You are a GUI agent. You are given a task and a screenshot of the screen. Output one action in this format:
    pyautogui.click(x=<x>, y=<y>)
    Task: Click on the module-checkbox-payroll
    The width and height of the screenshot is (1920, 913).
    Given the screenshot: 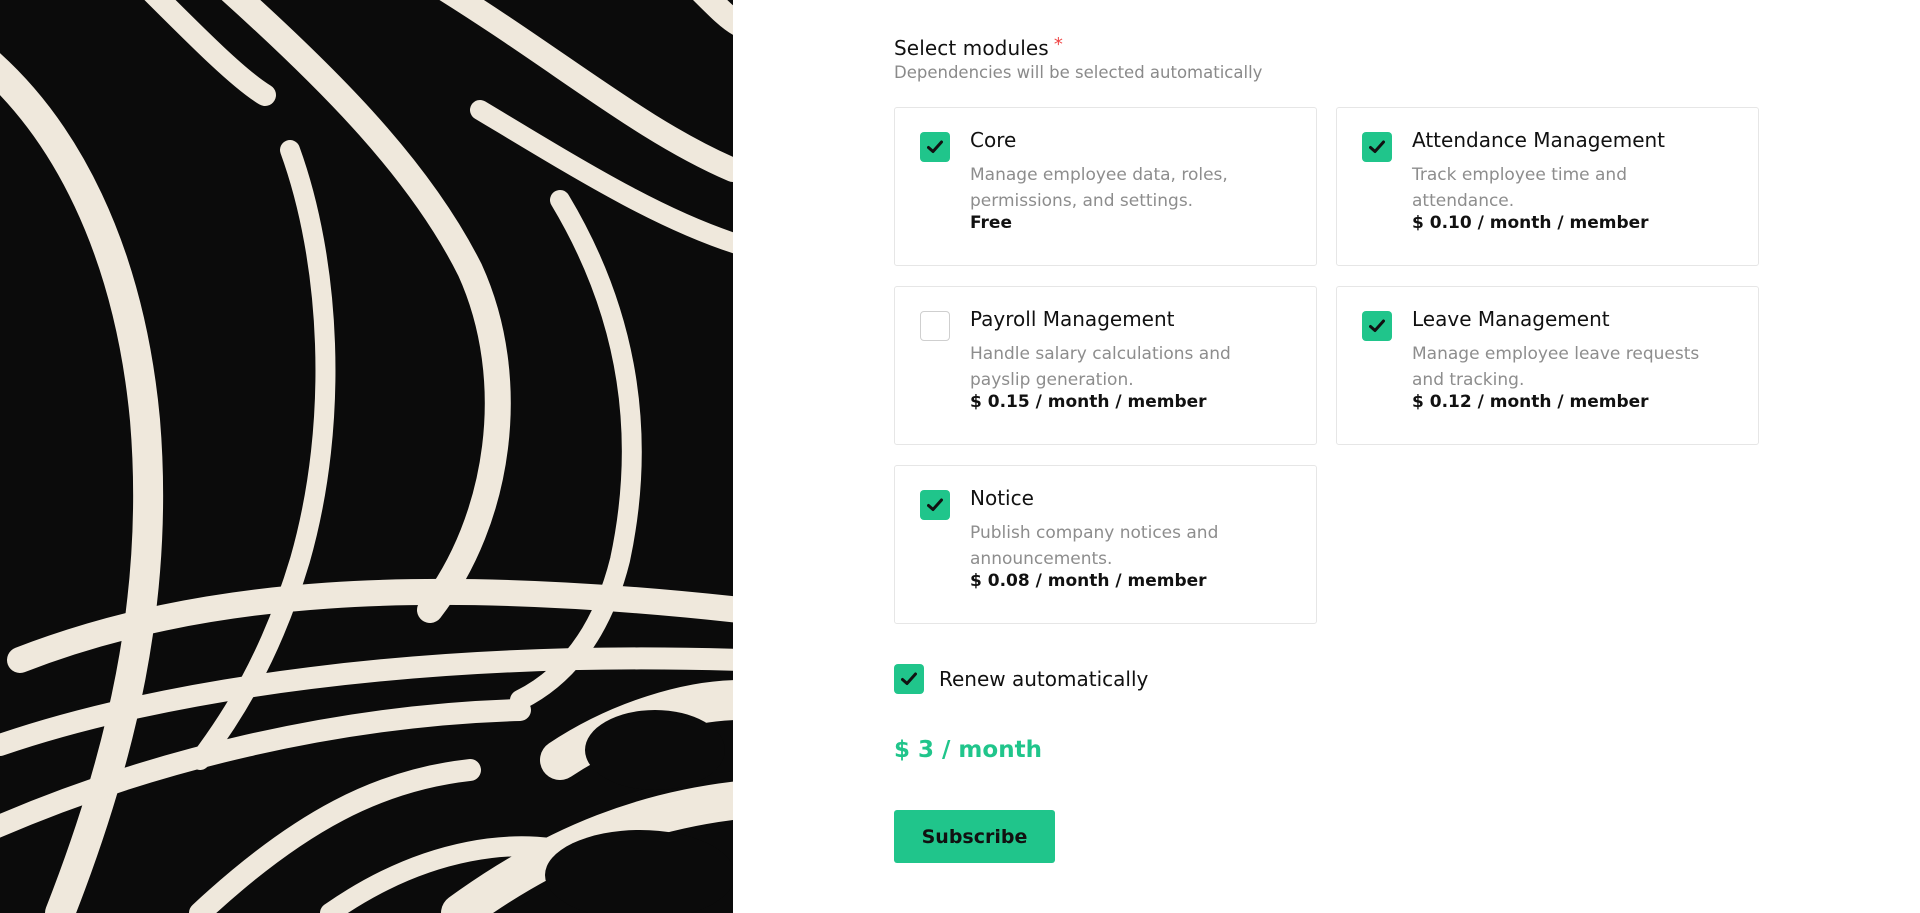 What is the action you would take?
    pyautogui.click(x=935, y=326)
    